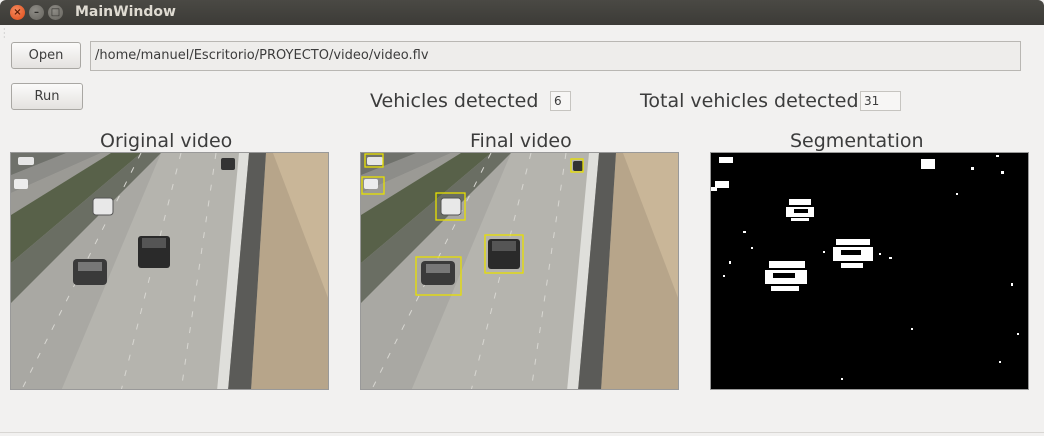  What do you see at coordinates (560, 101) in the screenshot?
I see `vehicles-detected-value: 6` at bounding box center [560, 101].